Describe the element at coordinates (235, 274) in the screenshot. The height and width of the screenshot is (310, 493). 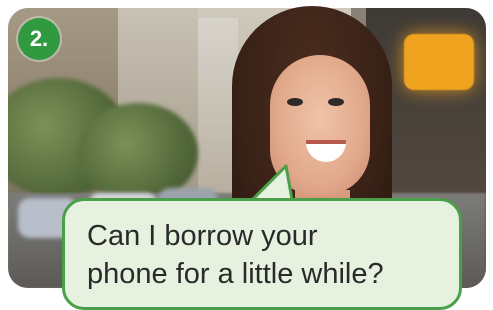
I see `speech-line-2: phone for a little while?` at that location.